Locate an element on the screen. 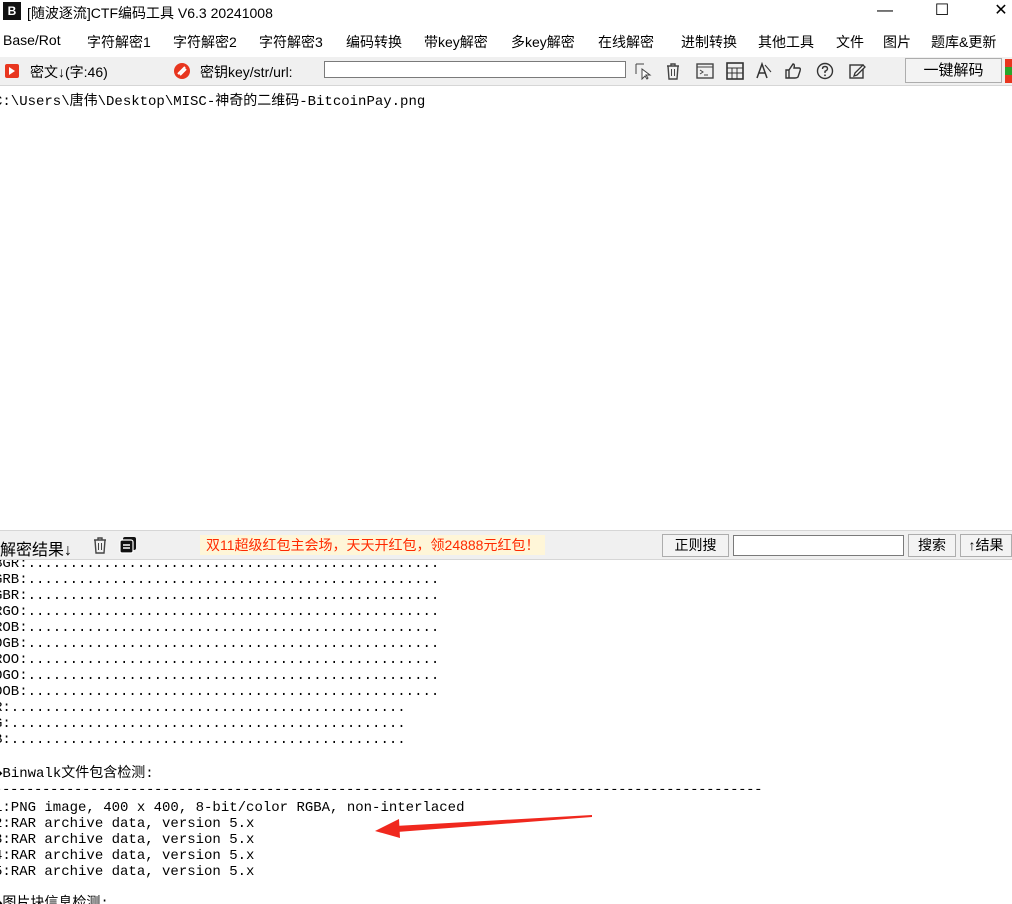  menu-file: 文件 is located at coordinates (850, 42).